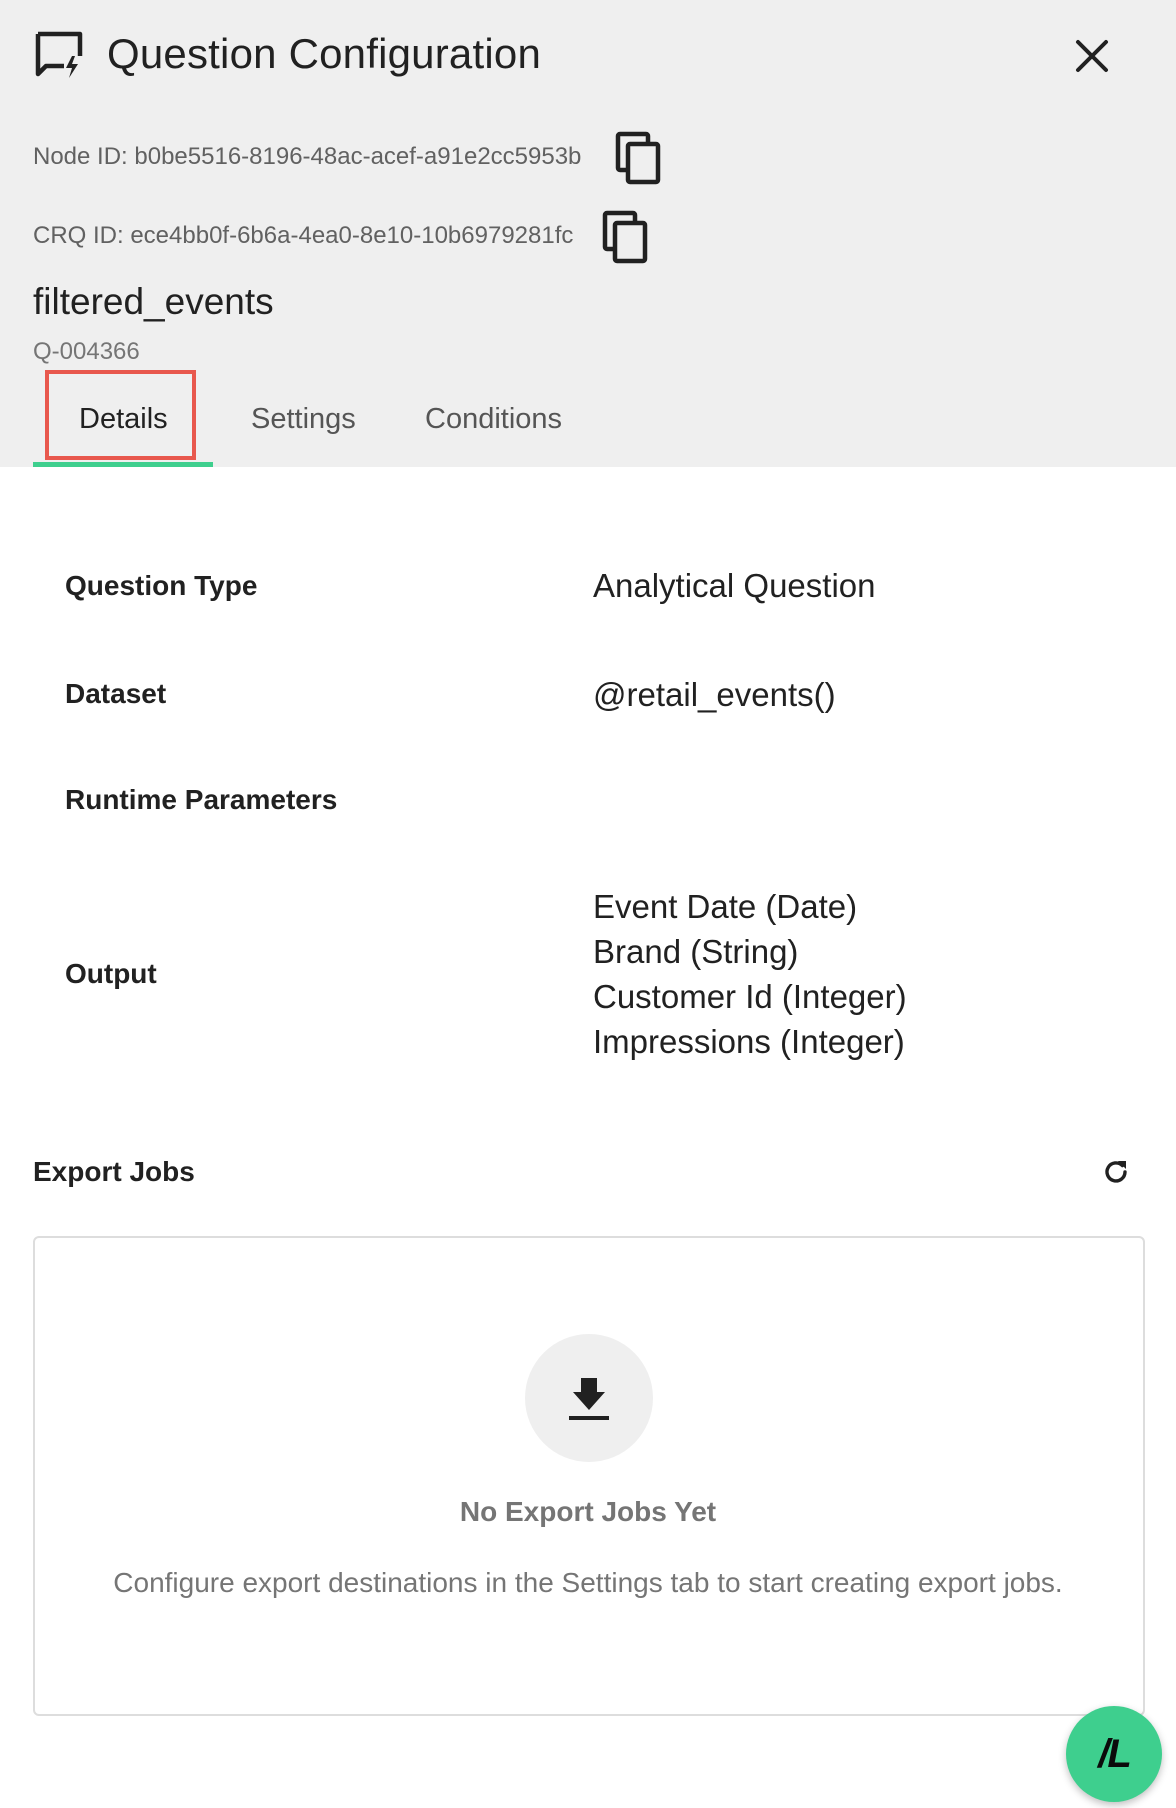  What do you see at coordinates (201, 799) in the screenshot?
I see `runtime-parameters-label: Runtime Parameters` at bounding box center [201, 799].